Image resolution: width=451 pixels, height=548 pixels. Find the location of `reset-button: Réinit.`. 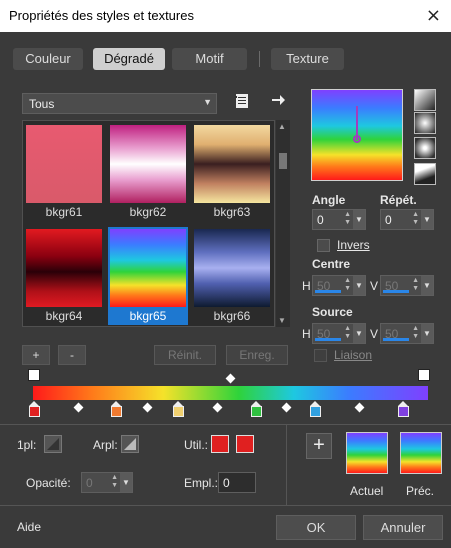

reset-button: Réinit. is located at coordinates (185, 355).